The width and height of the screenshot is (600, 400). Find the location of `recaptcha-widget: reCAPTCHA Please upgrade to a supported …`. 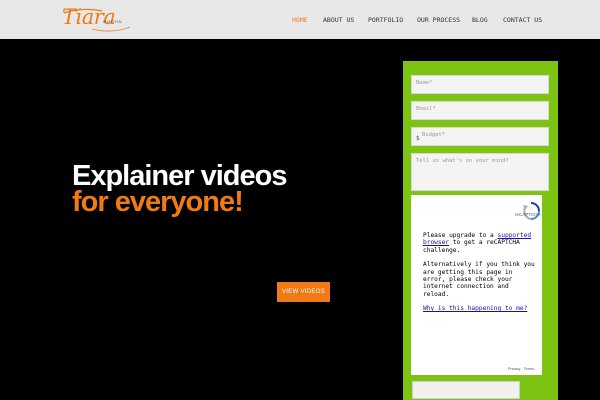

recaptcha-widget: reCAPTCHA Please upgrade to a supported … is located at coordinates (476, 285).